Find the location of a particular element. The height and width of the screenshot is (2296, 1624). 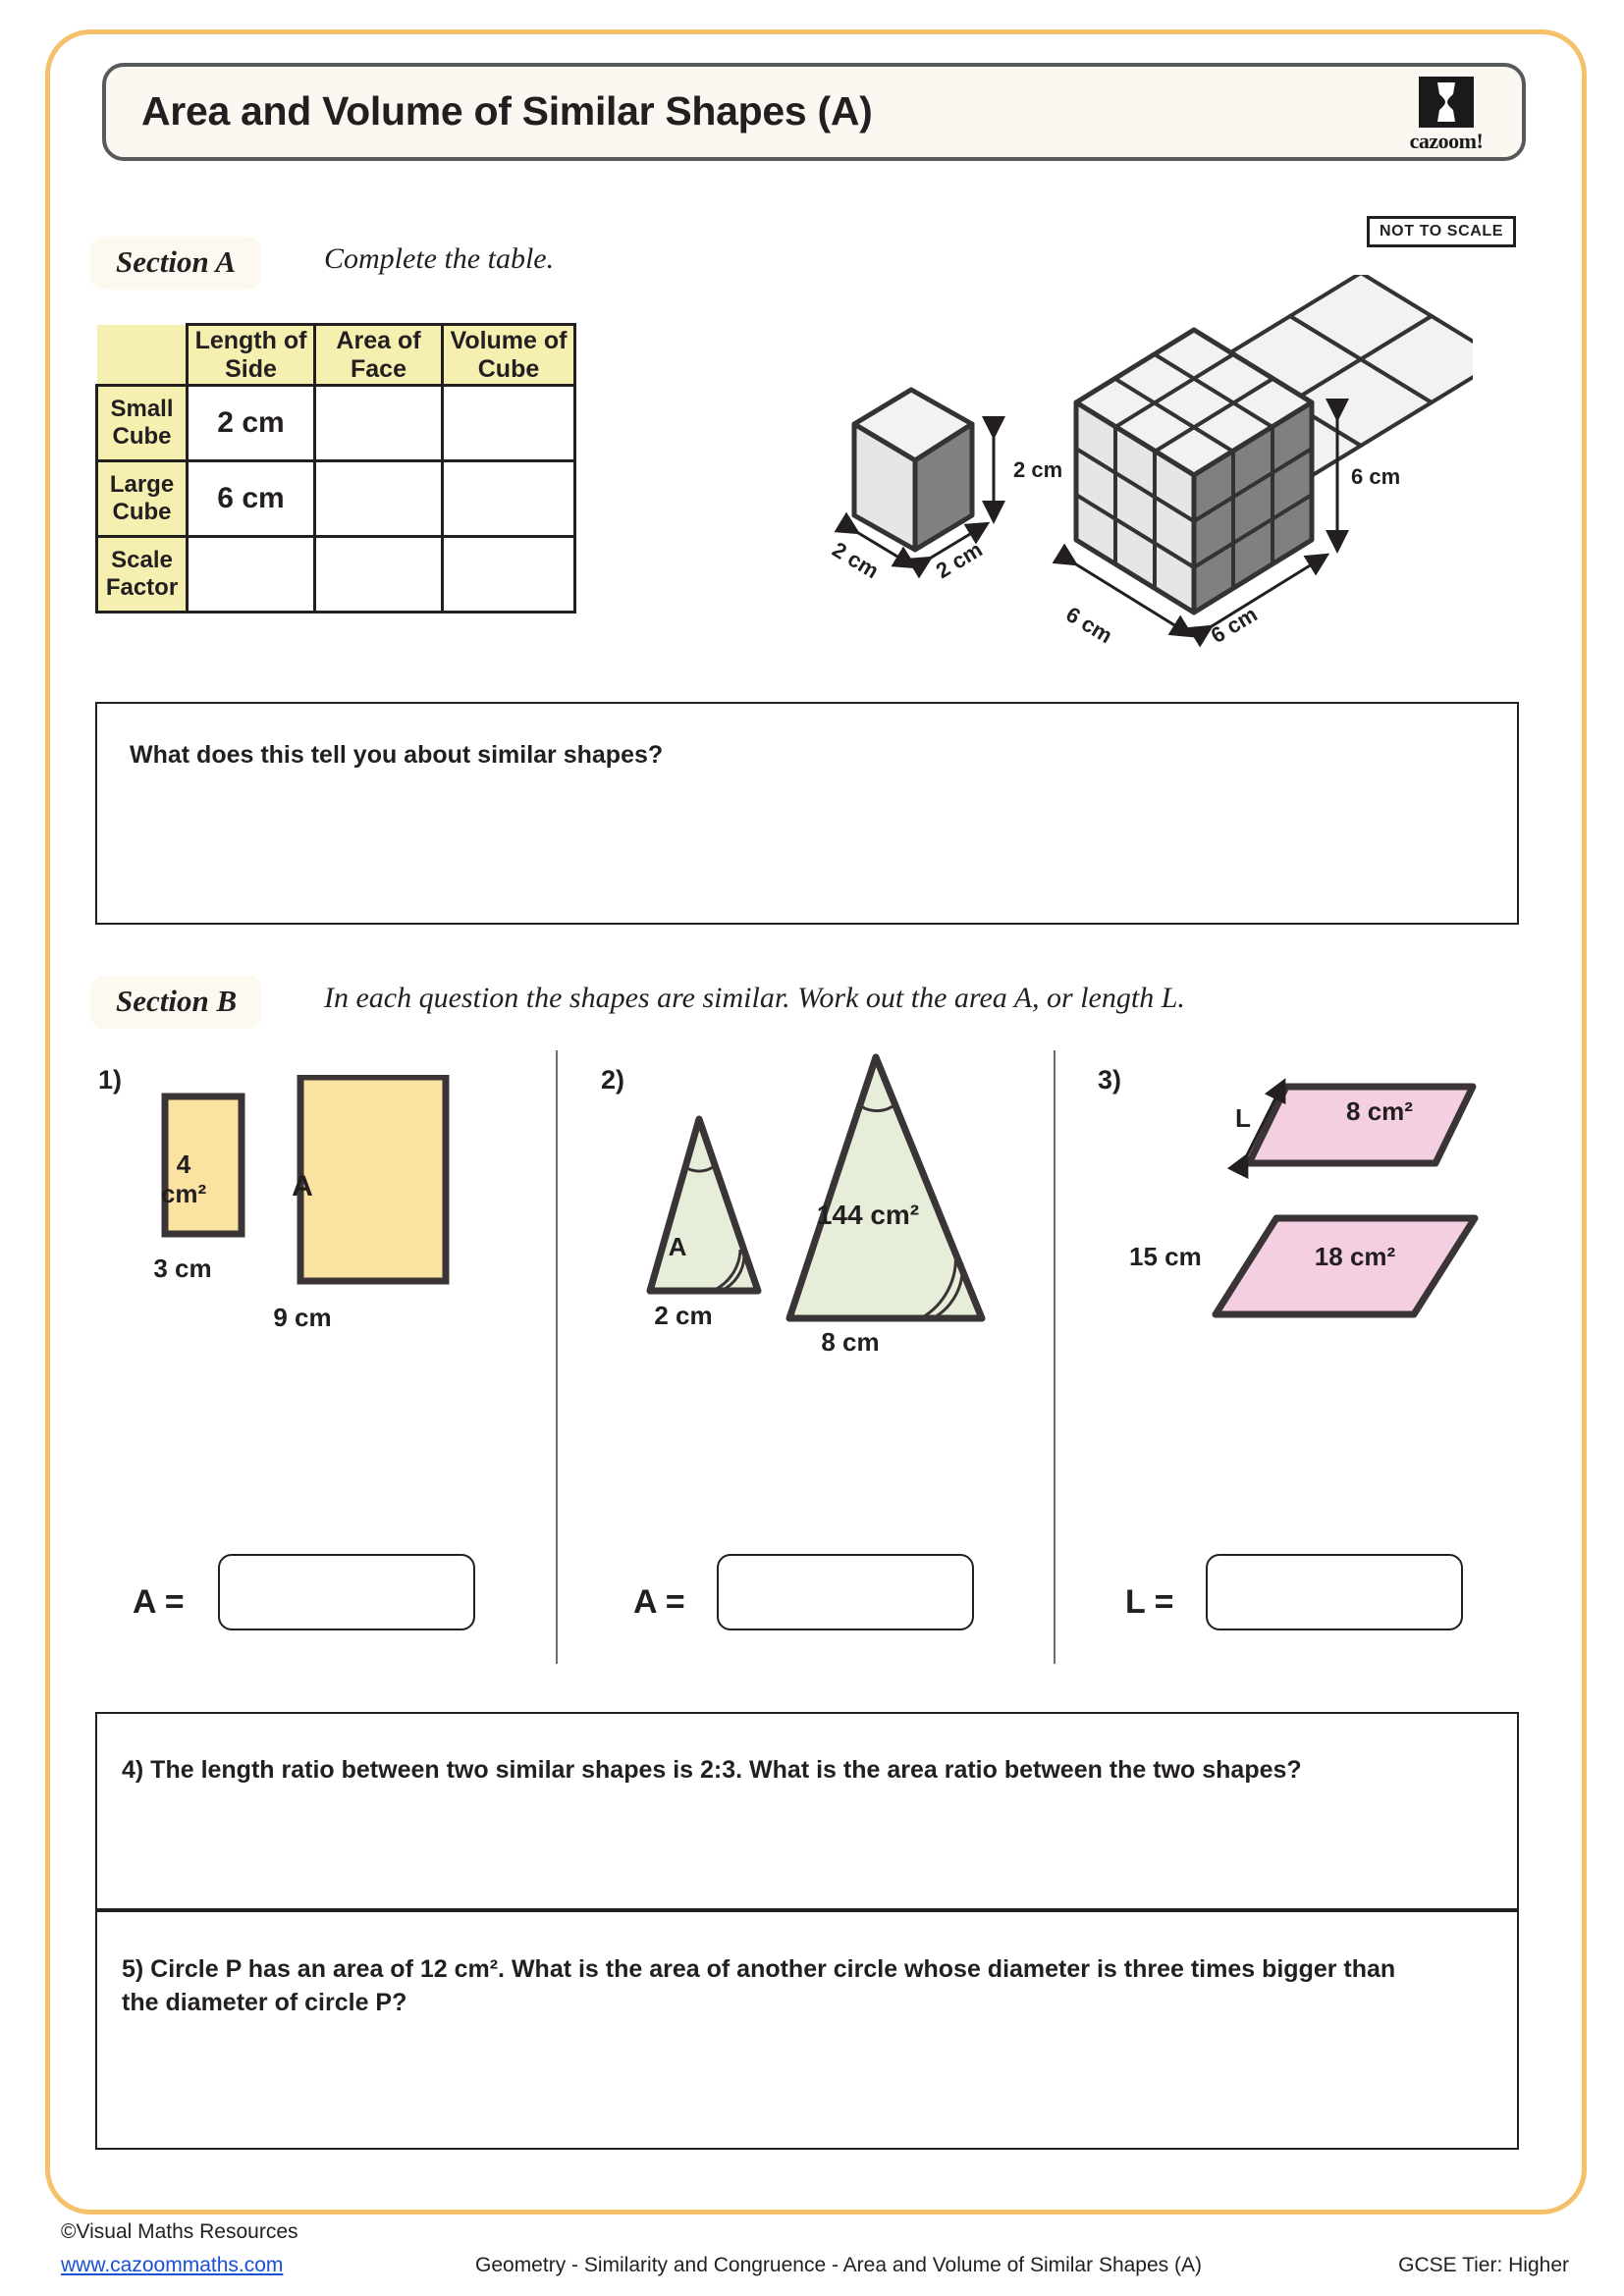

footer-copyright: ©Visual Maths Resources is located at coordinates (179, 2231).